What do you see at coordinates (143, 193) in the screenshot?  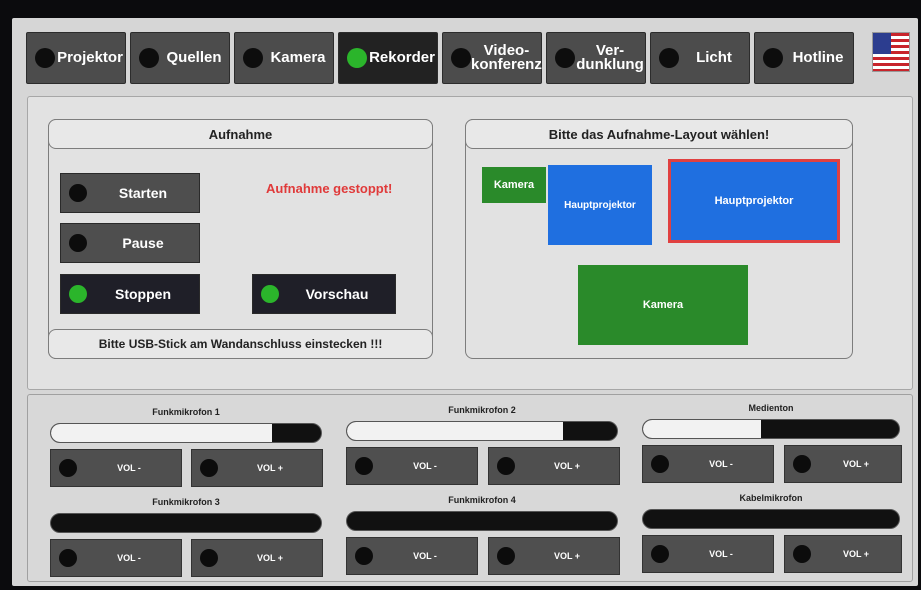 I see `start-label: Starten` at bounding box center [143, 193].